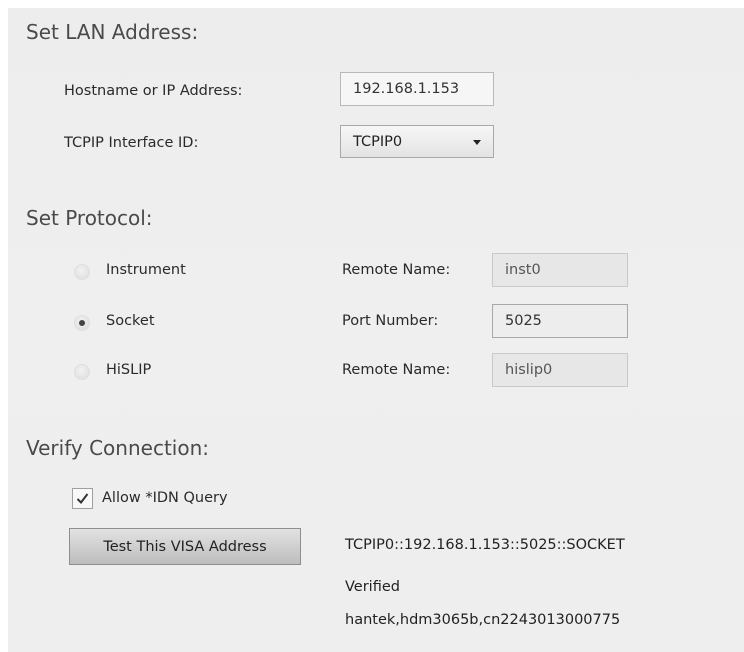 The height and width of the screenshot is (652, 744). What do you see at coordinates (130, 321) in the screenshot?
I see `radio-socket-label: Socket` at bounding box center [130, 321].